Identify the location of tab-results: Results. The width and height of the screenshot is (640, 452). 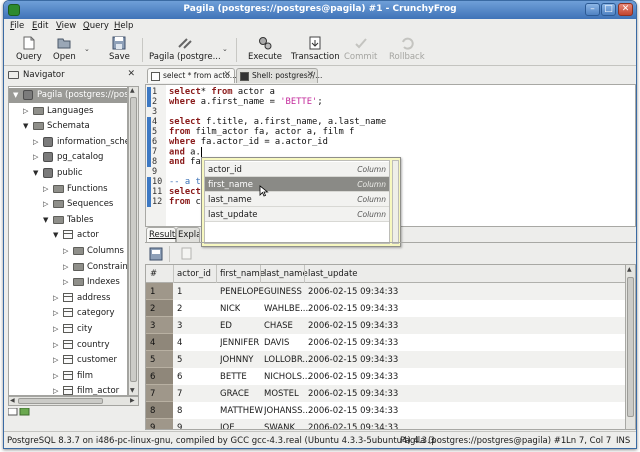
(163, 234).